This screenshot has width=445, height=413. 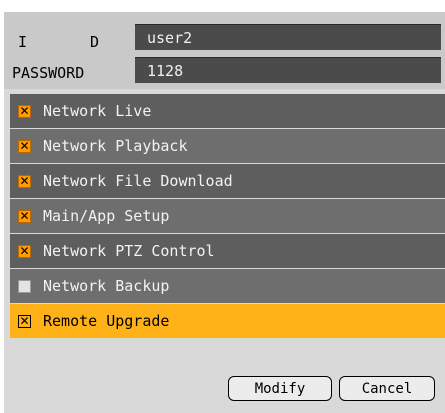 I want to click on password-label: PASSWORD, so click(x=48, y=73).